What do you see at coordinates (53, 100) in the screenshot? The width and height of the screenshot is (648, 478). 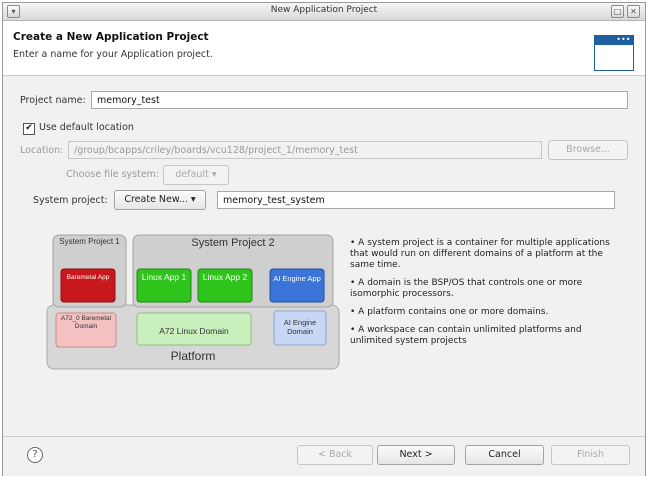 I see `project-name-label: Project name:` at bounding box center [53, 100].